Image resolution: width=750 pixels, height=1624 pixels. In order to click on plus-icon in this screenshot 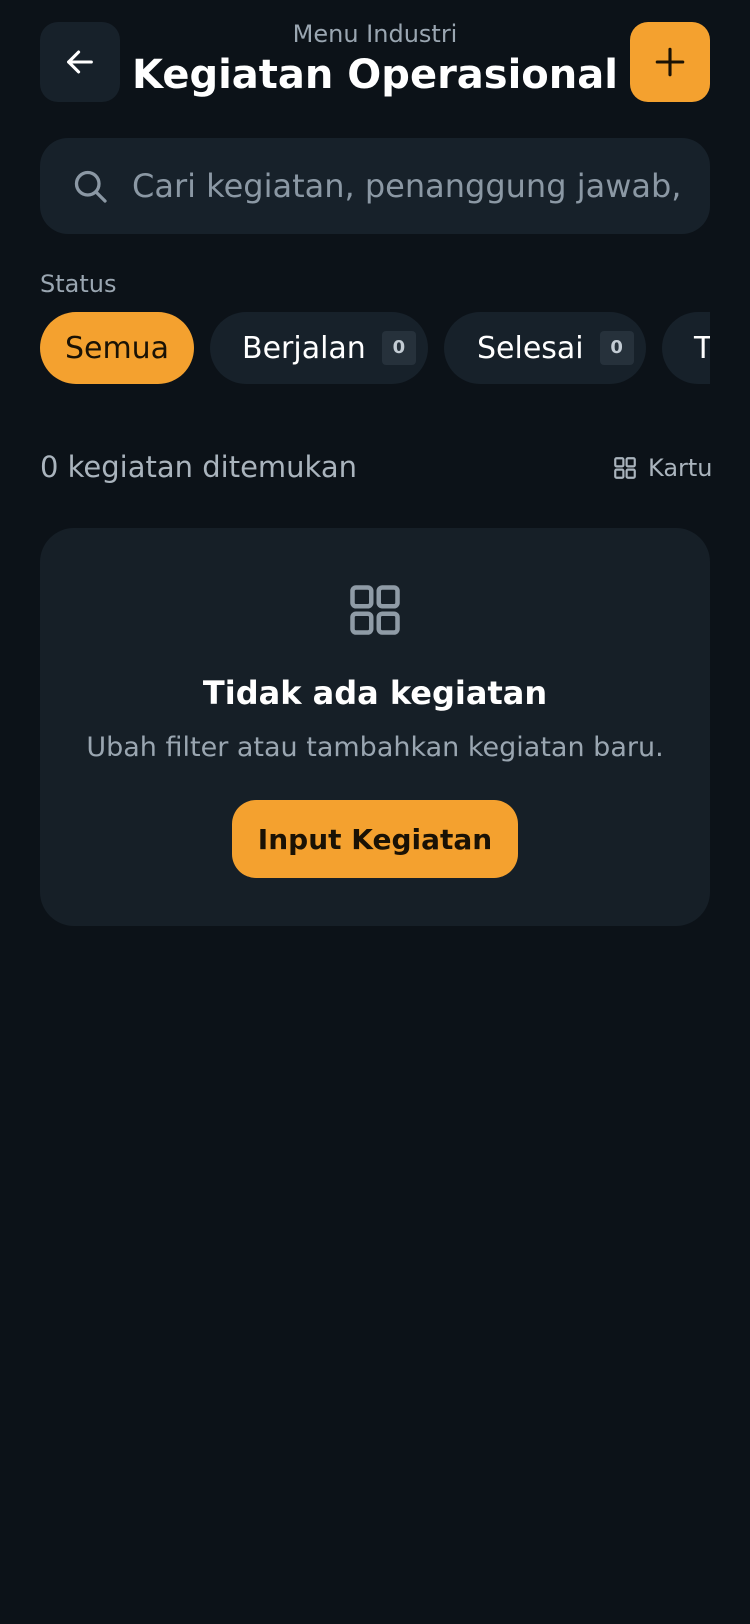, I will do `click(670, 62)`.